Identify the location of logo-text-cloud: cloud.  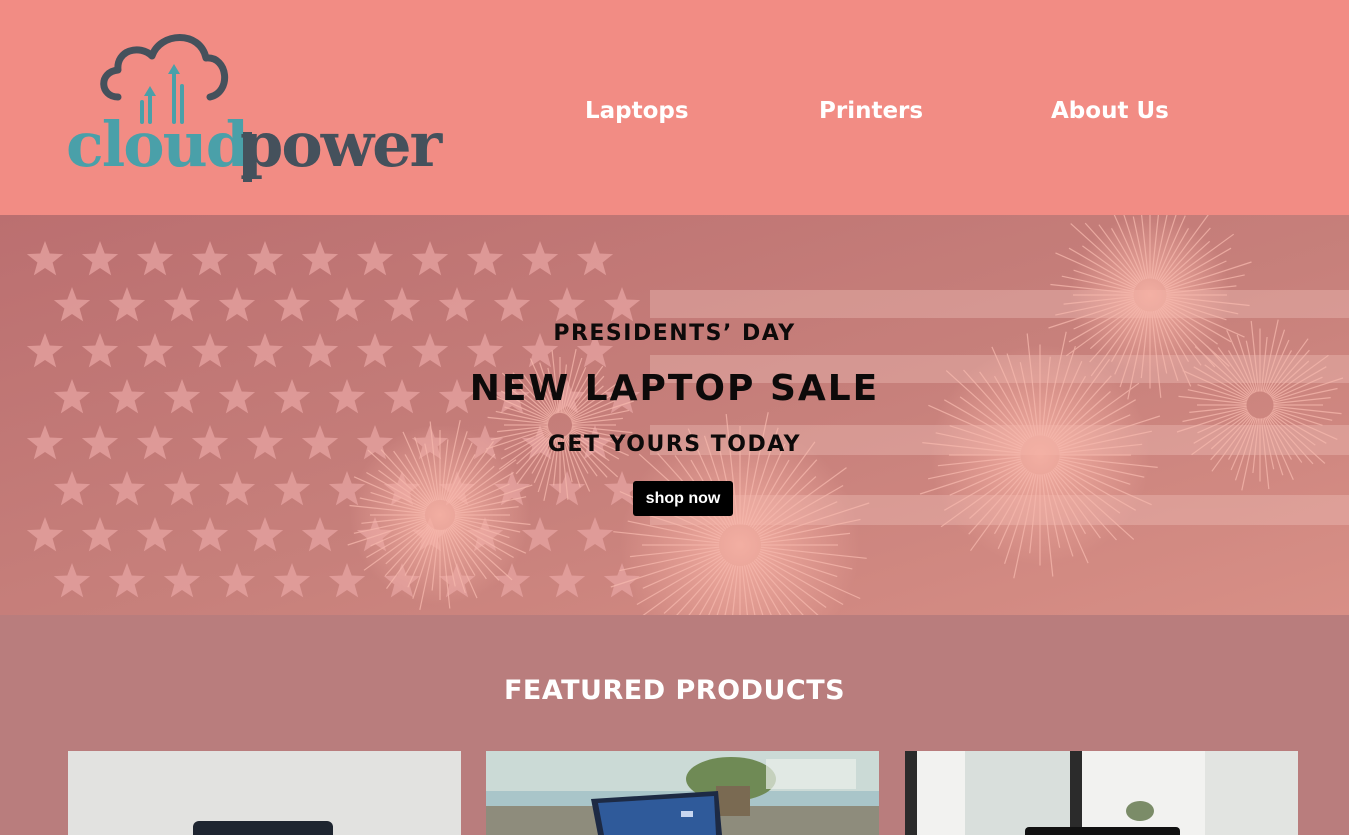
(157, 144).